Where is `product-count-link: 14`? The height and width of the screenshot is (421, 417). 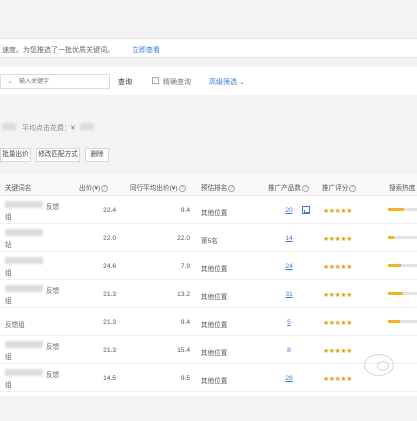
product-count-link: 14 is located at coordinates (289, 238).